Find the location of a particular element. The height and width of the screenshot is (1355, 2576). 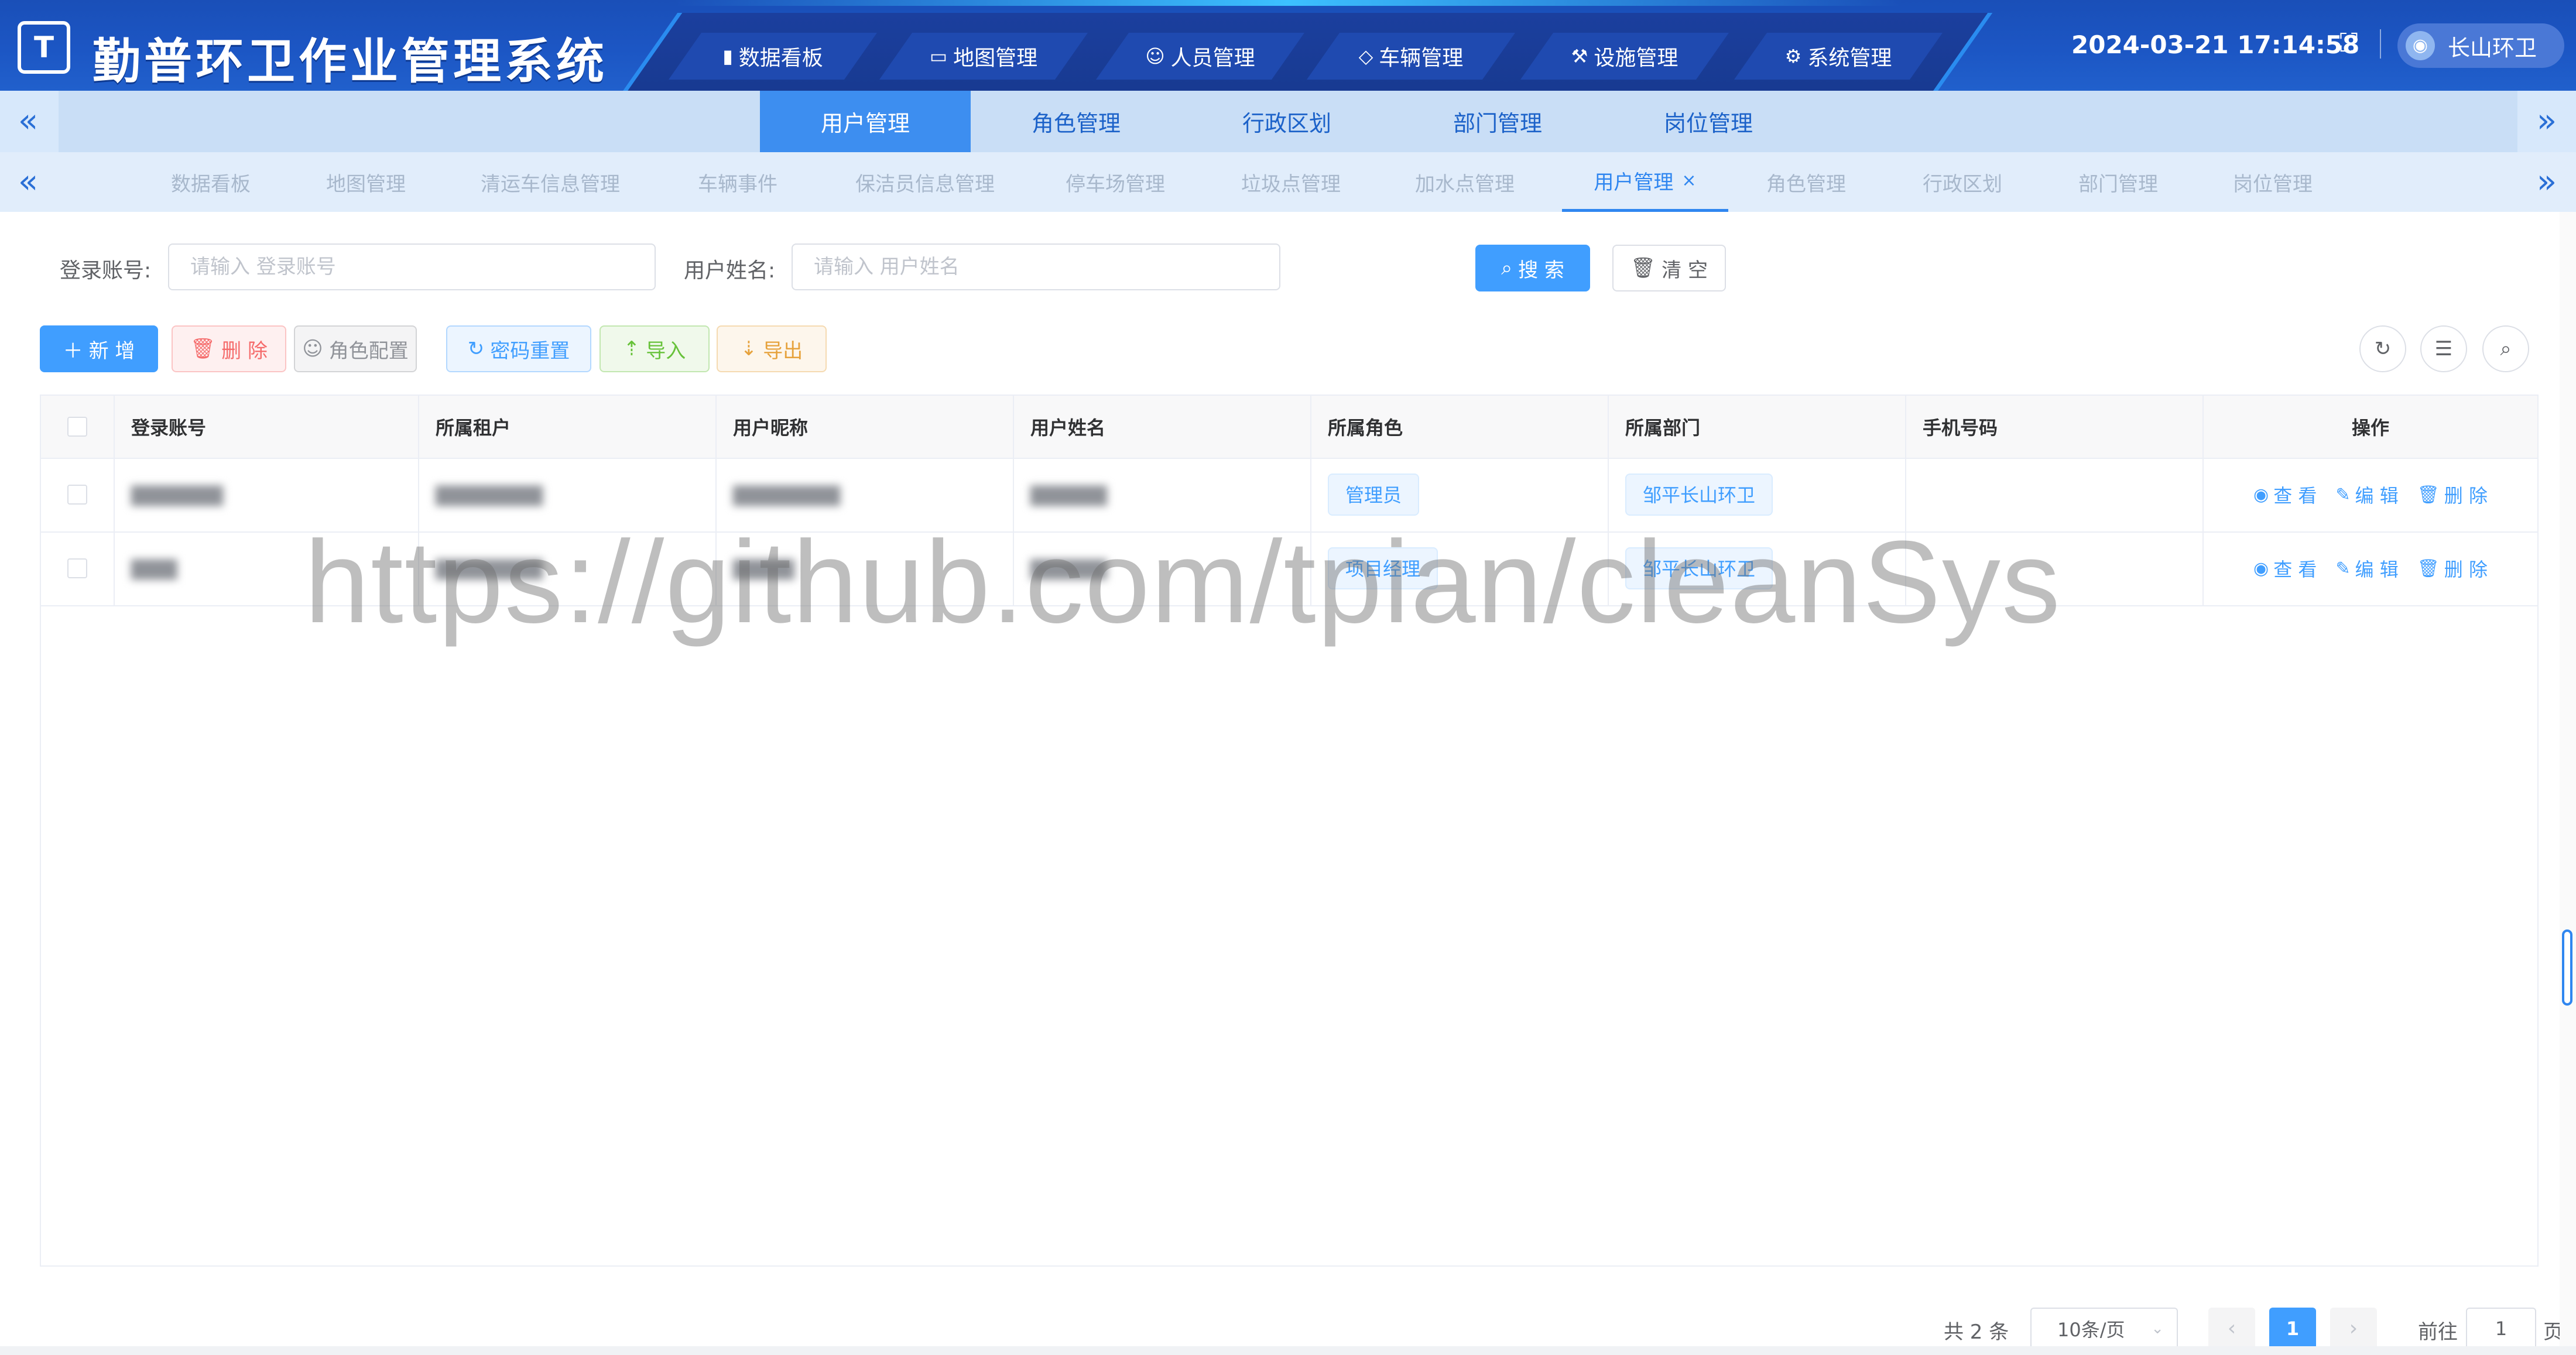

tenant-value: ▇▇▇▇▇▇▇ is located at coordinates (489, 494).